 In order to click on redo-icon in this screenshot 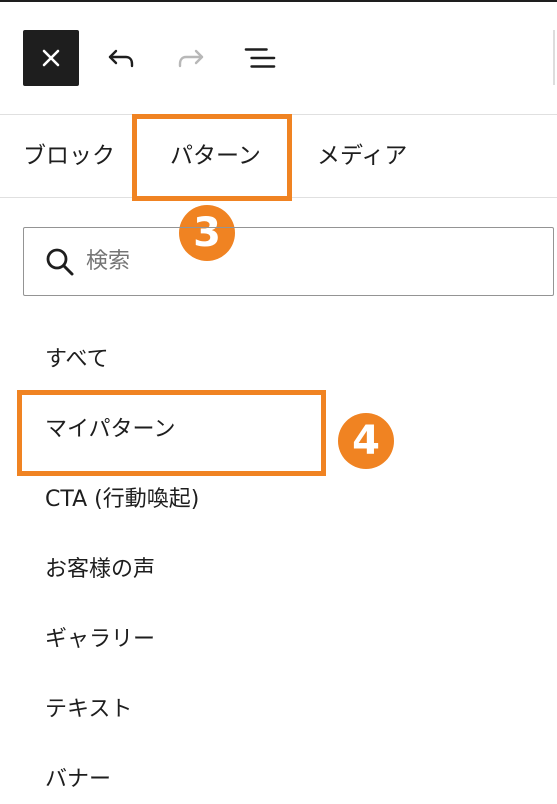, I will do `click(191, 58)`.